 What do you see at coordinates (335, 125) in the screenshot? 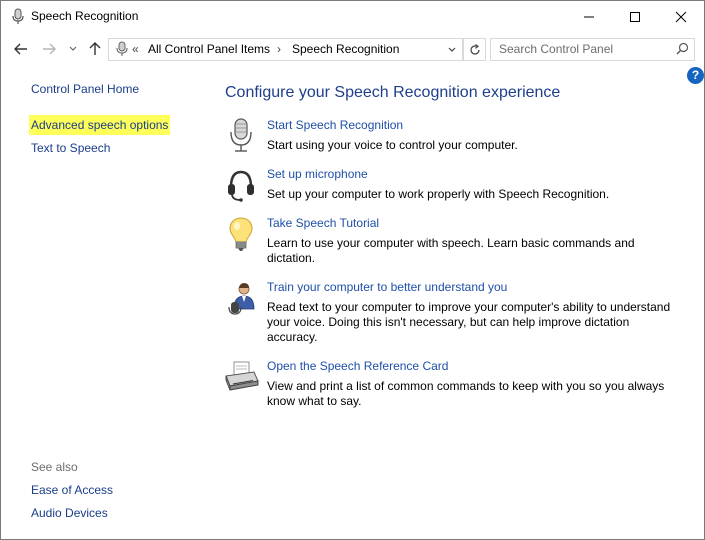
I see `start-speech-recognition-link: Start Speech Recognition` at bounding box center [335, 125].